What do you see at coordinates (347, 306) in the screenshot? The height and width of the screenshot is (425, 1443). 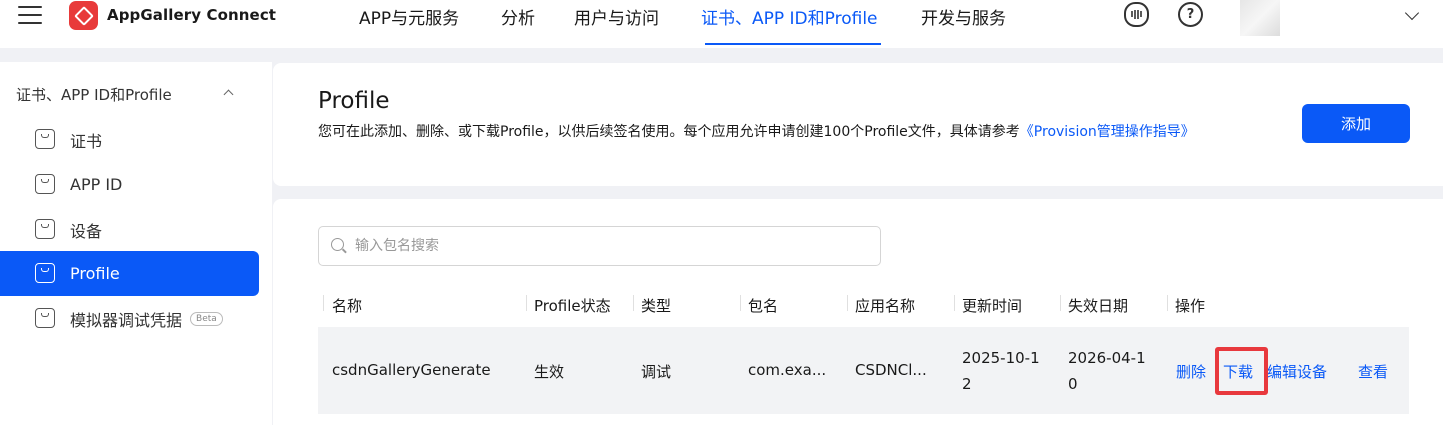 I see `column-header-name: 名称` at bounding box center [347, 306].